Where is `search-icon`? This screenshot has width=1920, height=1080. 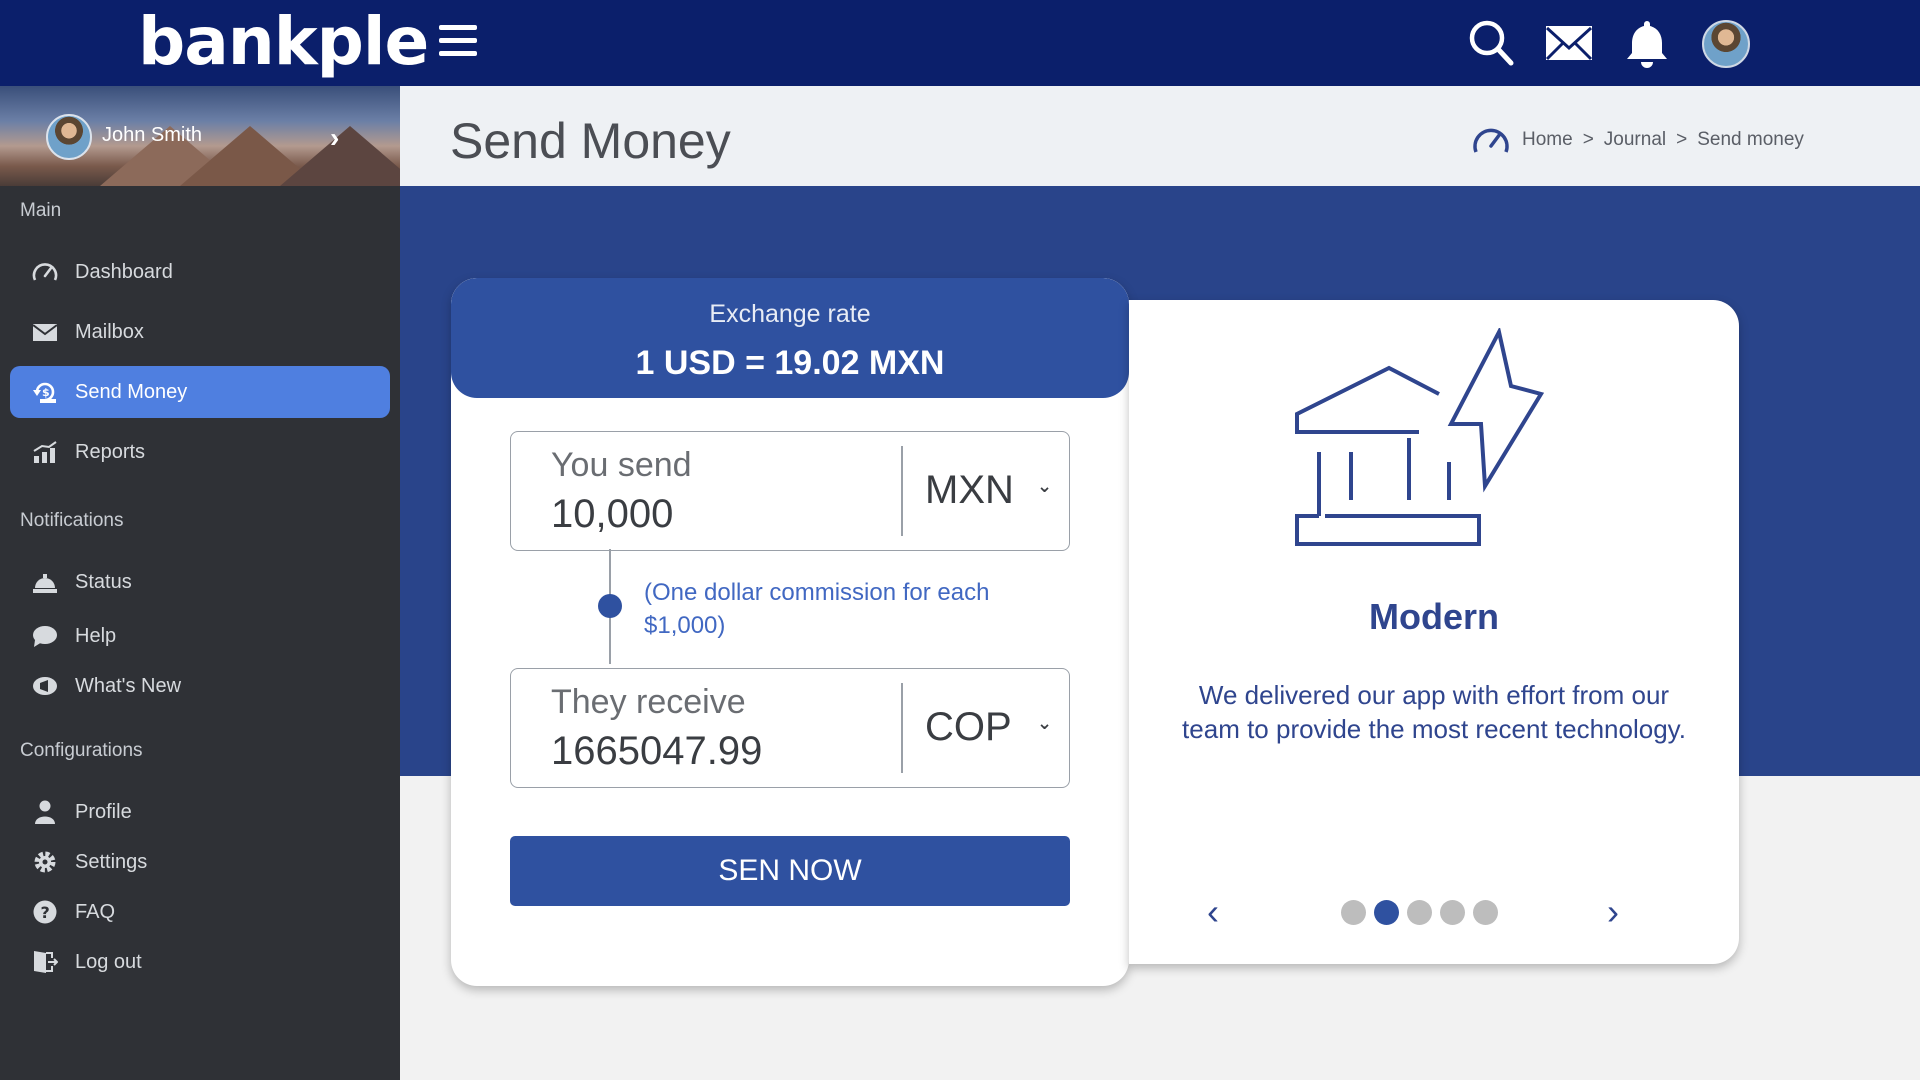
search-icon is located at coordinates (1491, 43).